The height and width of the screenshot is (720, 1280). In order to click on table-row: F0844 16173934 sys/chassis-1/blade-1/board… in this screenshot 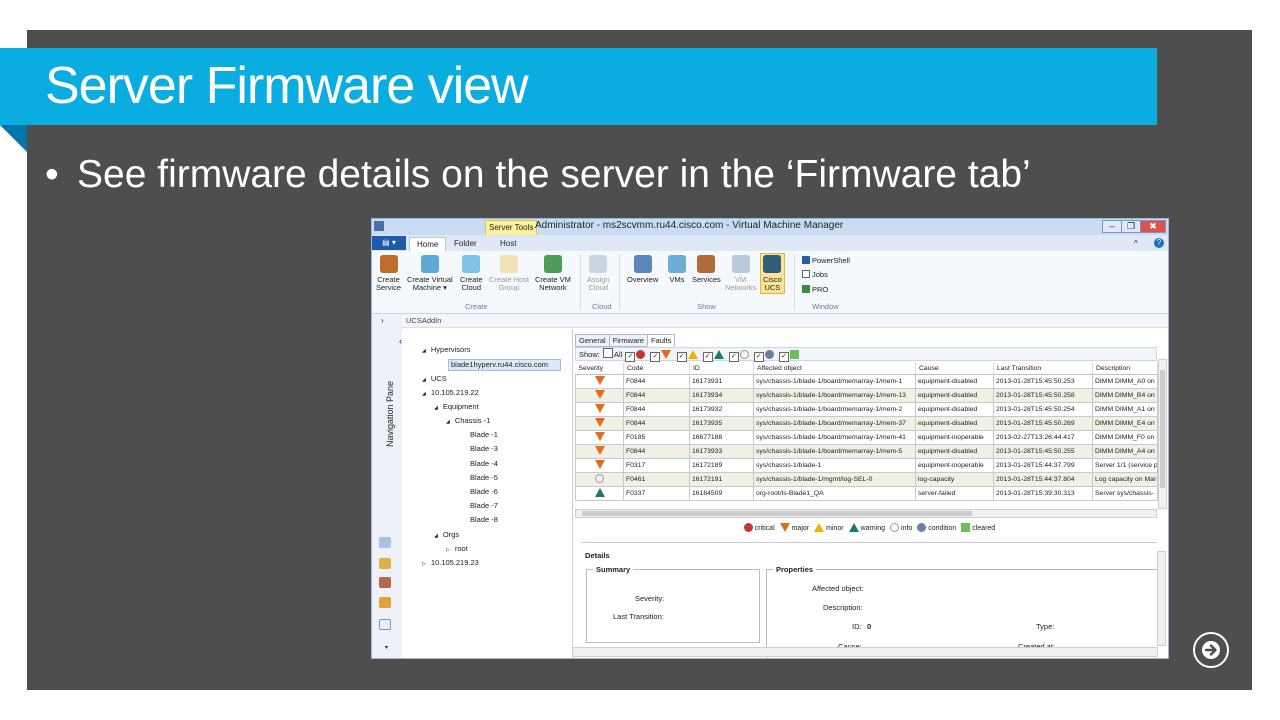, I will do `click(866, 395)`.